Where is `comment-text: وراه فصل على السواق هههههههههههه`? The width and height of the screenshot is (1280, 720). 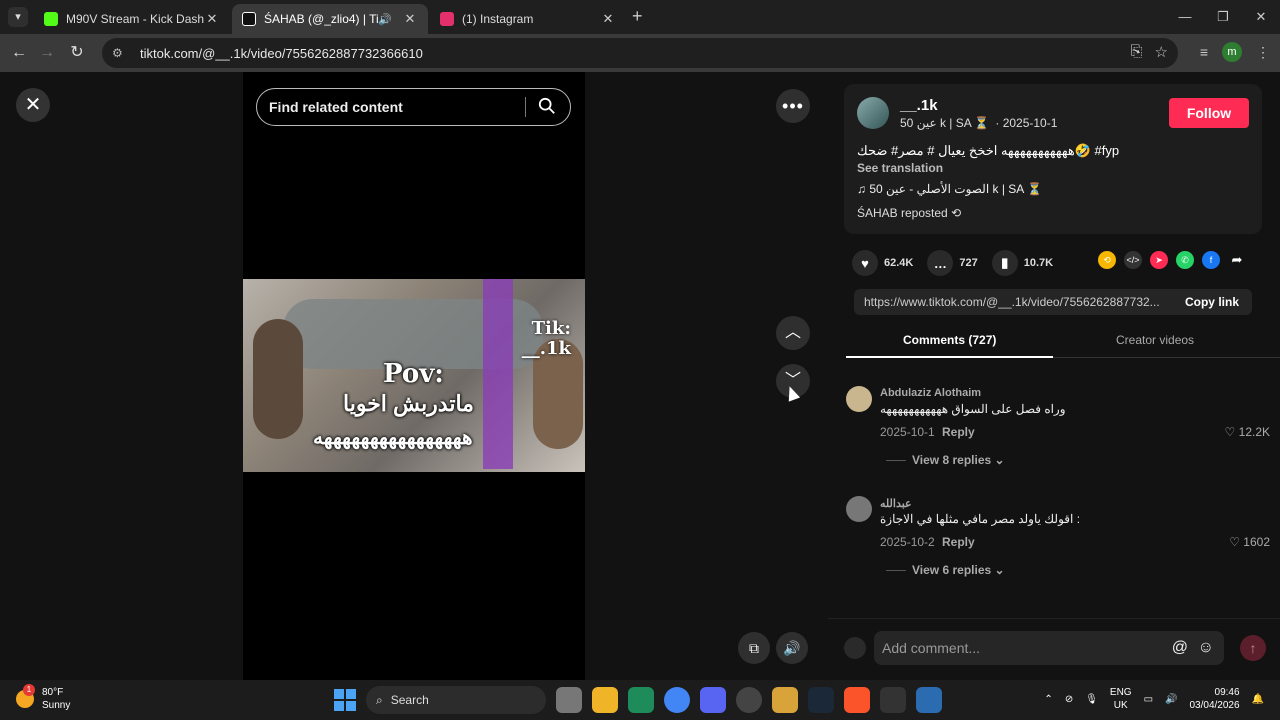
comment-text: وراه فصل على السواق هههههههههههه is located at coordinates (973, 409).